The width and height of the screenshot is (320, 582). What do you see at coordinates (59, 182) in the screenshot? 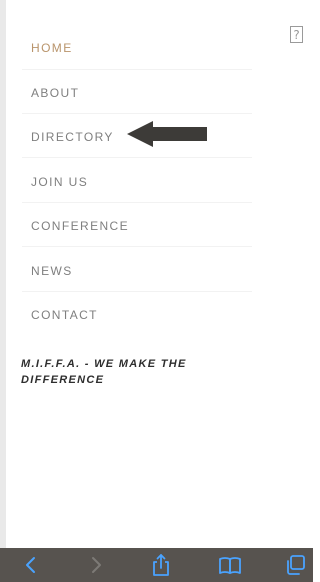
I see `menu-item-join-us: JOIN US` at bounding box center [59, 182].